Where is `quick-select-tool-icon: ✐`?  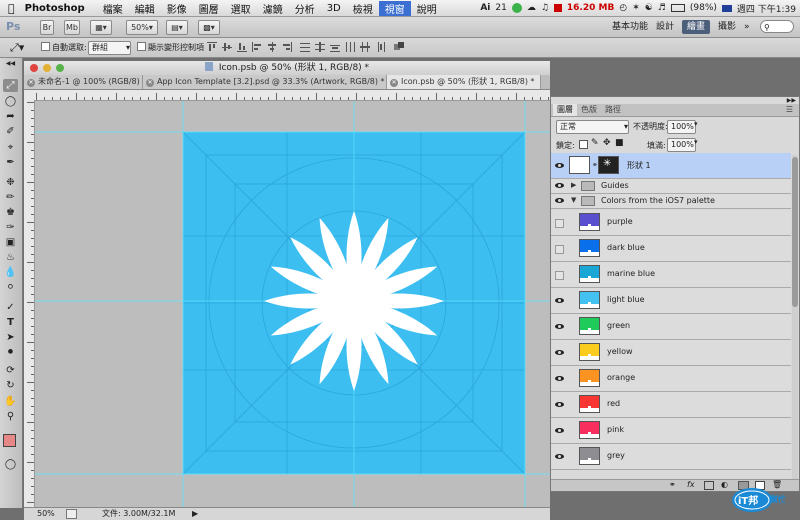
quick-select-tool-icon: ✐ is located at coordinates (10, 131).